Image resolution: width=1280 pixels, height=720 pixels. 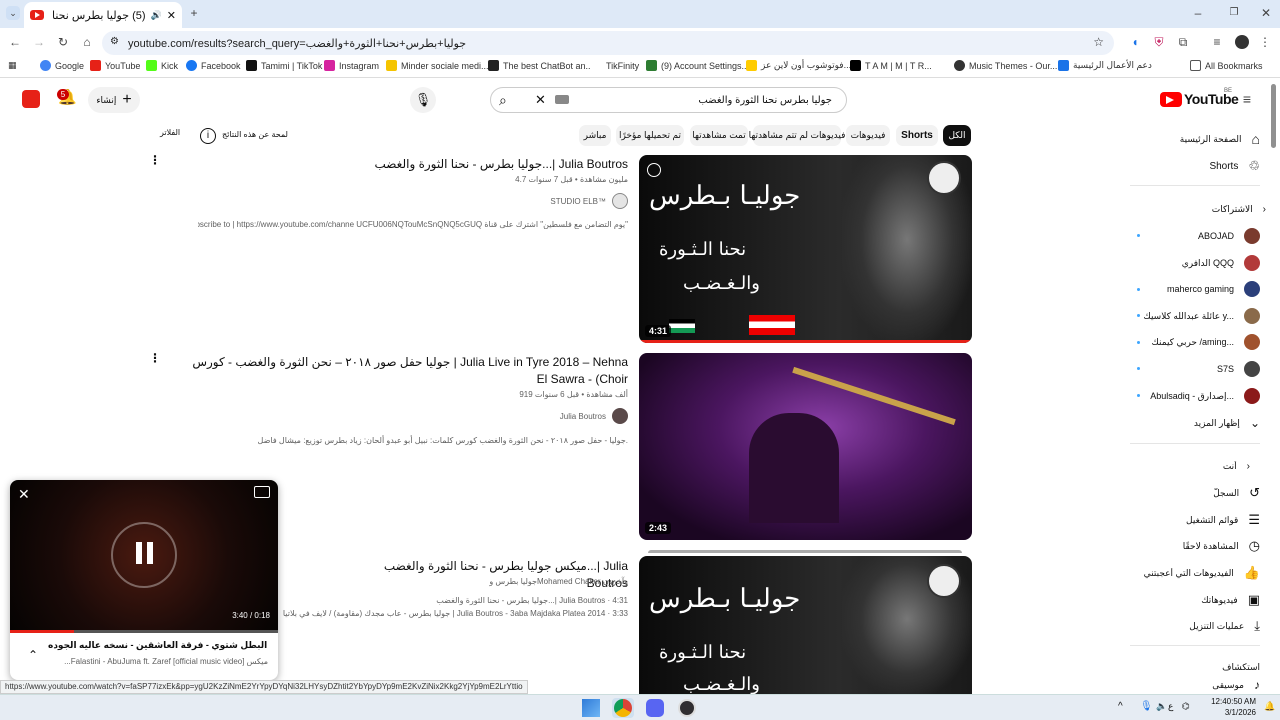 I want to click on notifications-icon: 🔔, so click(x=1269, y=706).